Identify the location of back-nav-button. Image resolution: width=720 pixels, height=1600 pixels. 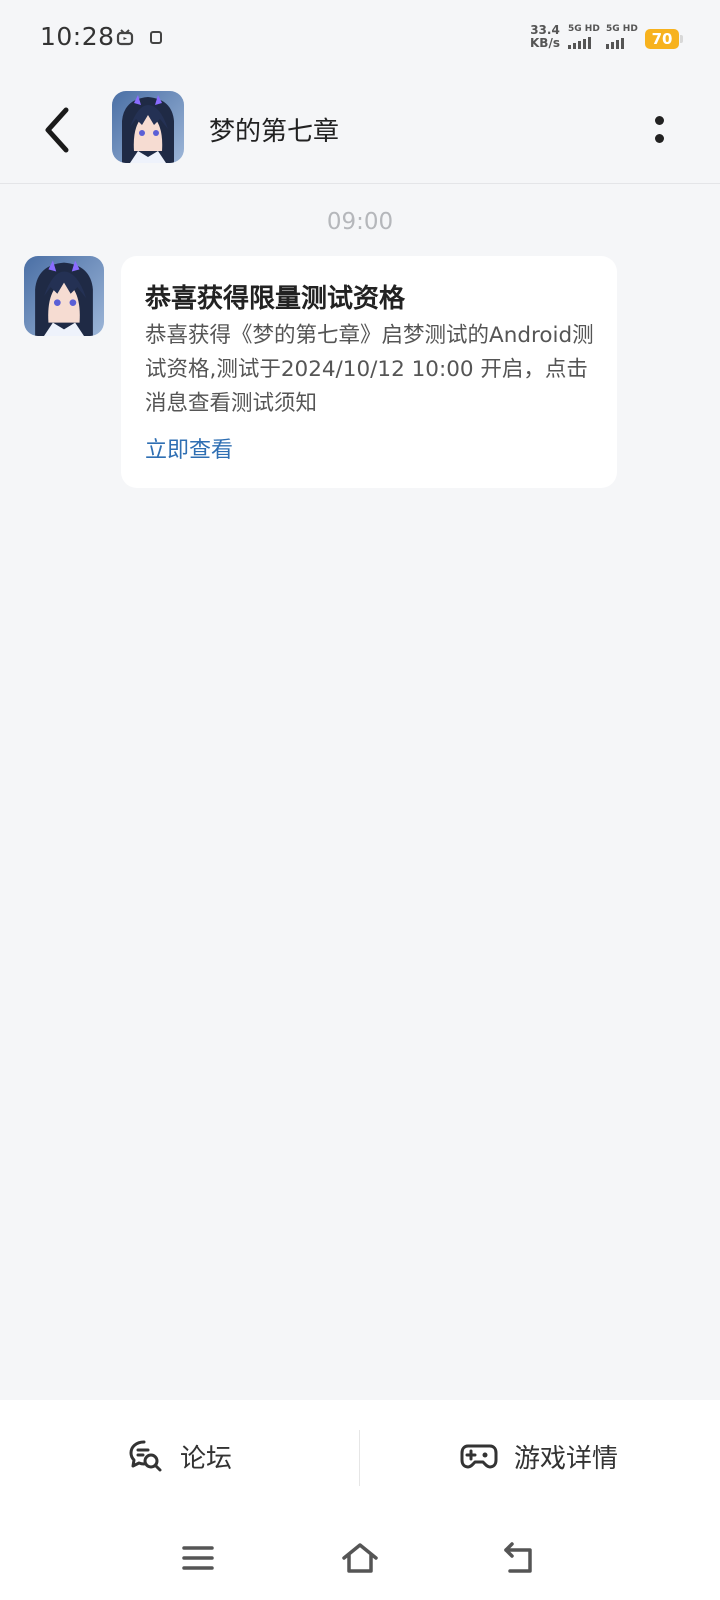
(520, 1558).